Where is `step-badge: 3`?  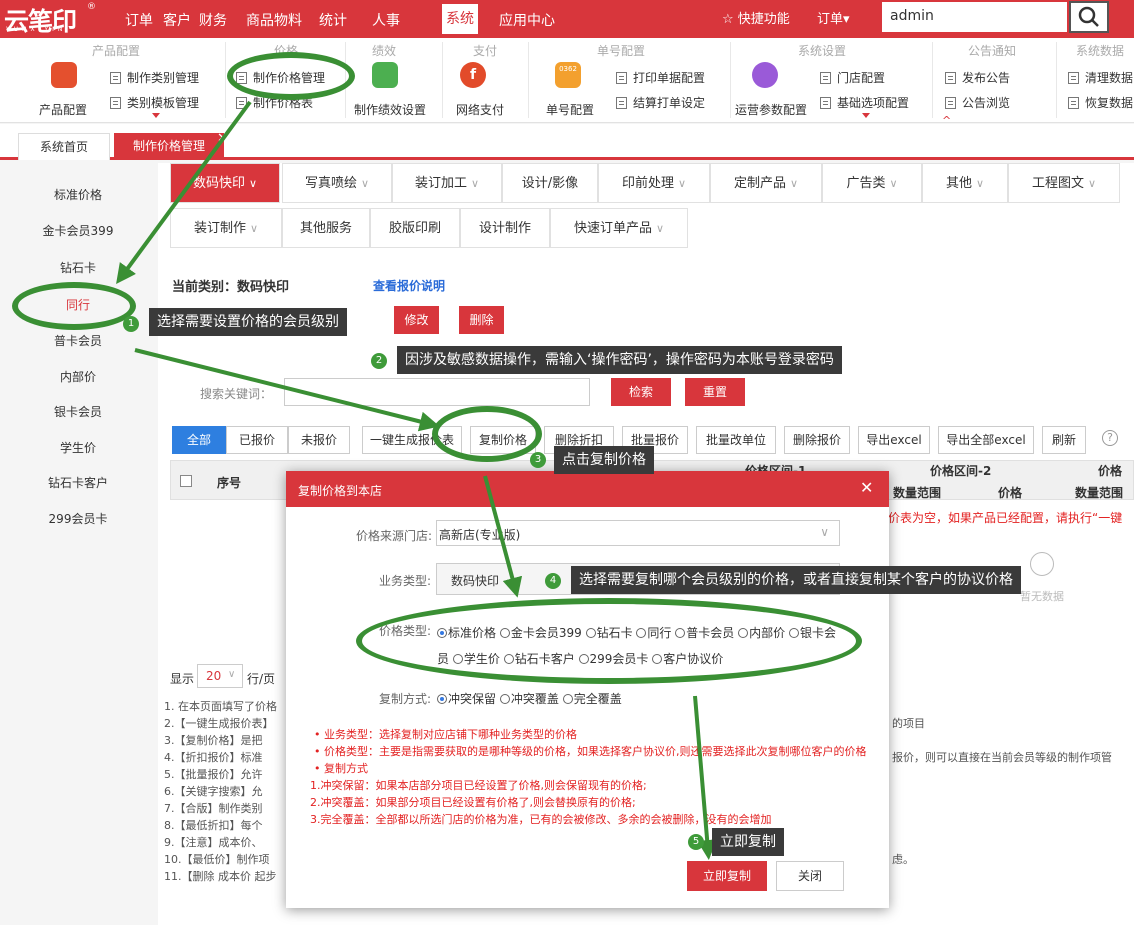 step-badge: 3 is located at coordinates (538, 460).